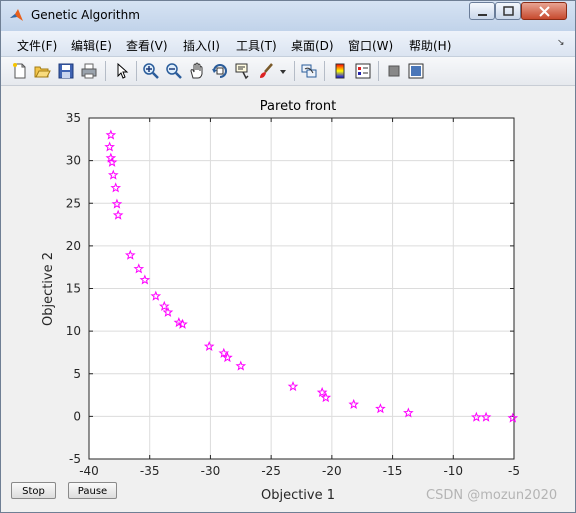 Image resolution: width=576 pixels, height=513 pixels. Describe the element at coordinates (332, 471) in the screenshot. I see `x-tick-label: -20` at that location.